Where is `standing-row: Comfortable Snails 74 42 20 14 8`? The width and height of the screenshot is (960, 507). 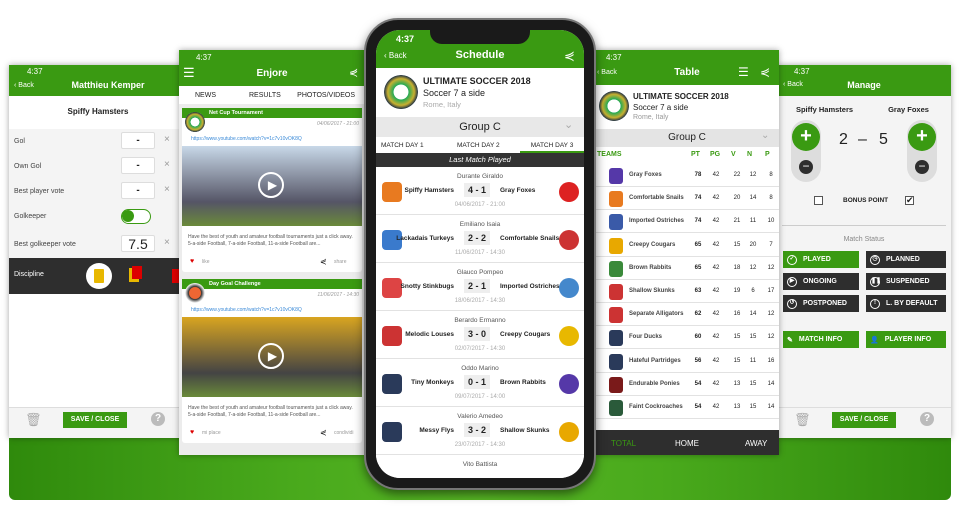
standing-row: Comfortable Snails 74 42 20 14 8 is located at coordinates (687, 199).